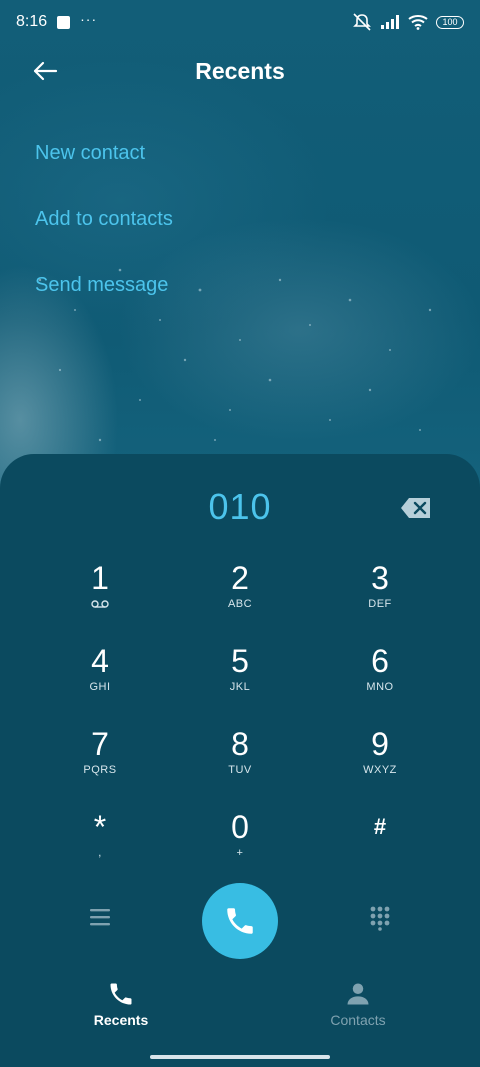 This screenshot has width=480, height=1067. What do you see at coordinates (64, 22) in the screenshot?
I see `notification-icon` at bounding box center [64, 22].